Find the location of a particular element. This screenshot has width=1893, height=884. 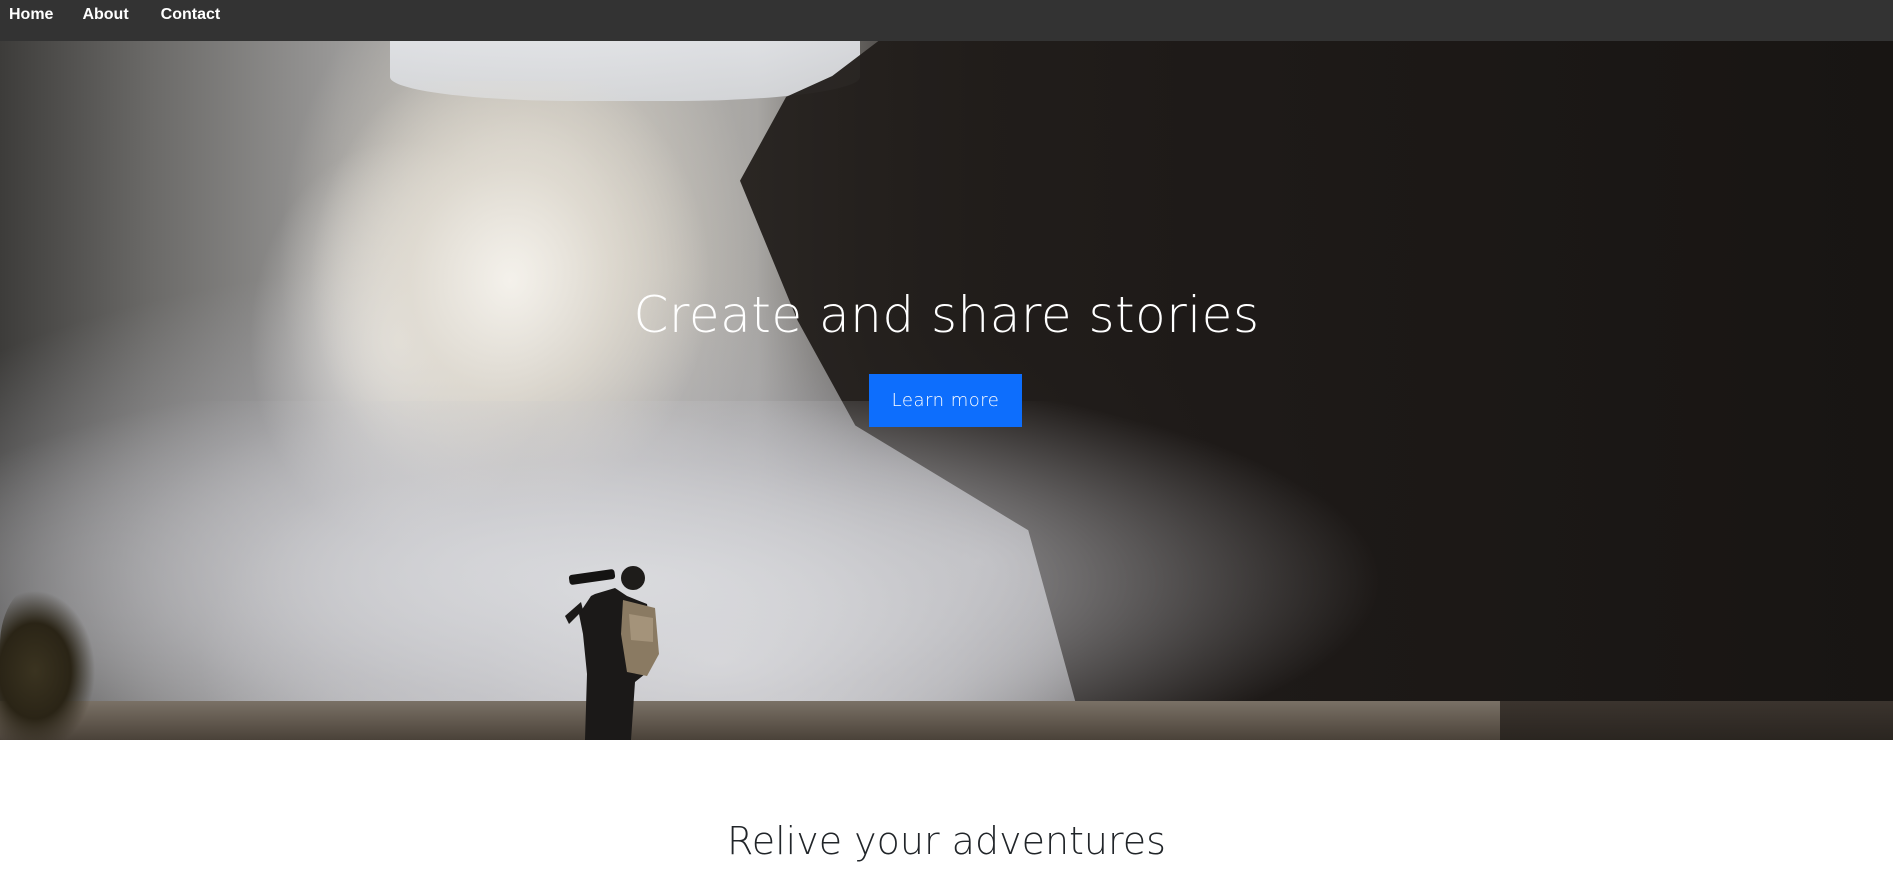

nav-link-home: Home is located at coordinates (31, 11).